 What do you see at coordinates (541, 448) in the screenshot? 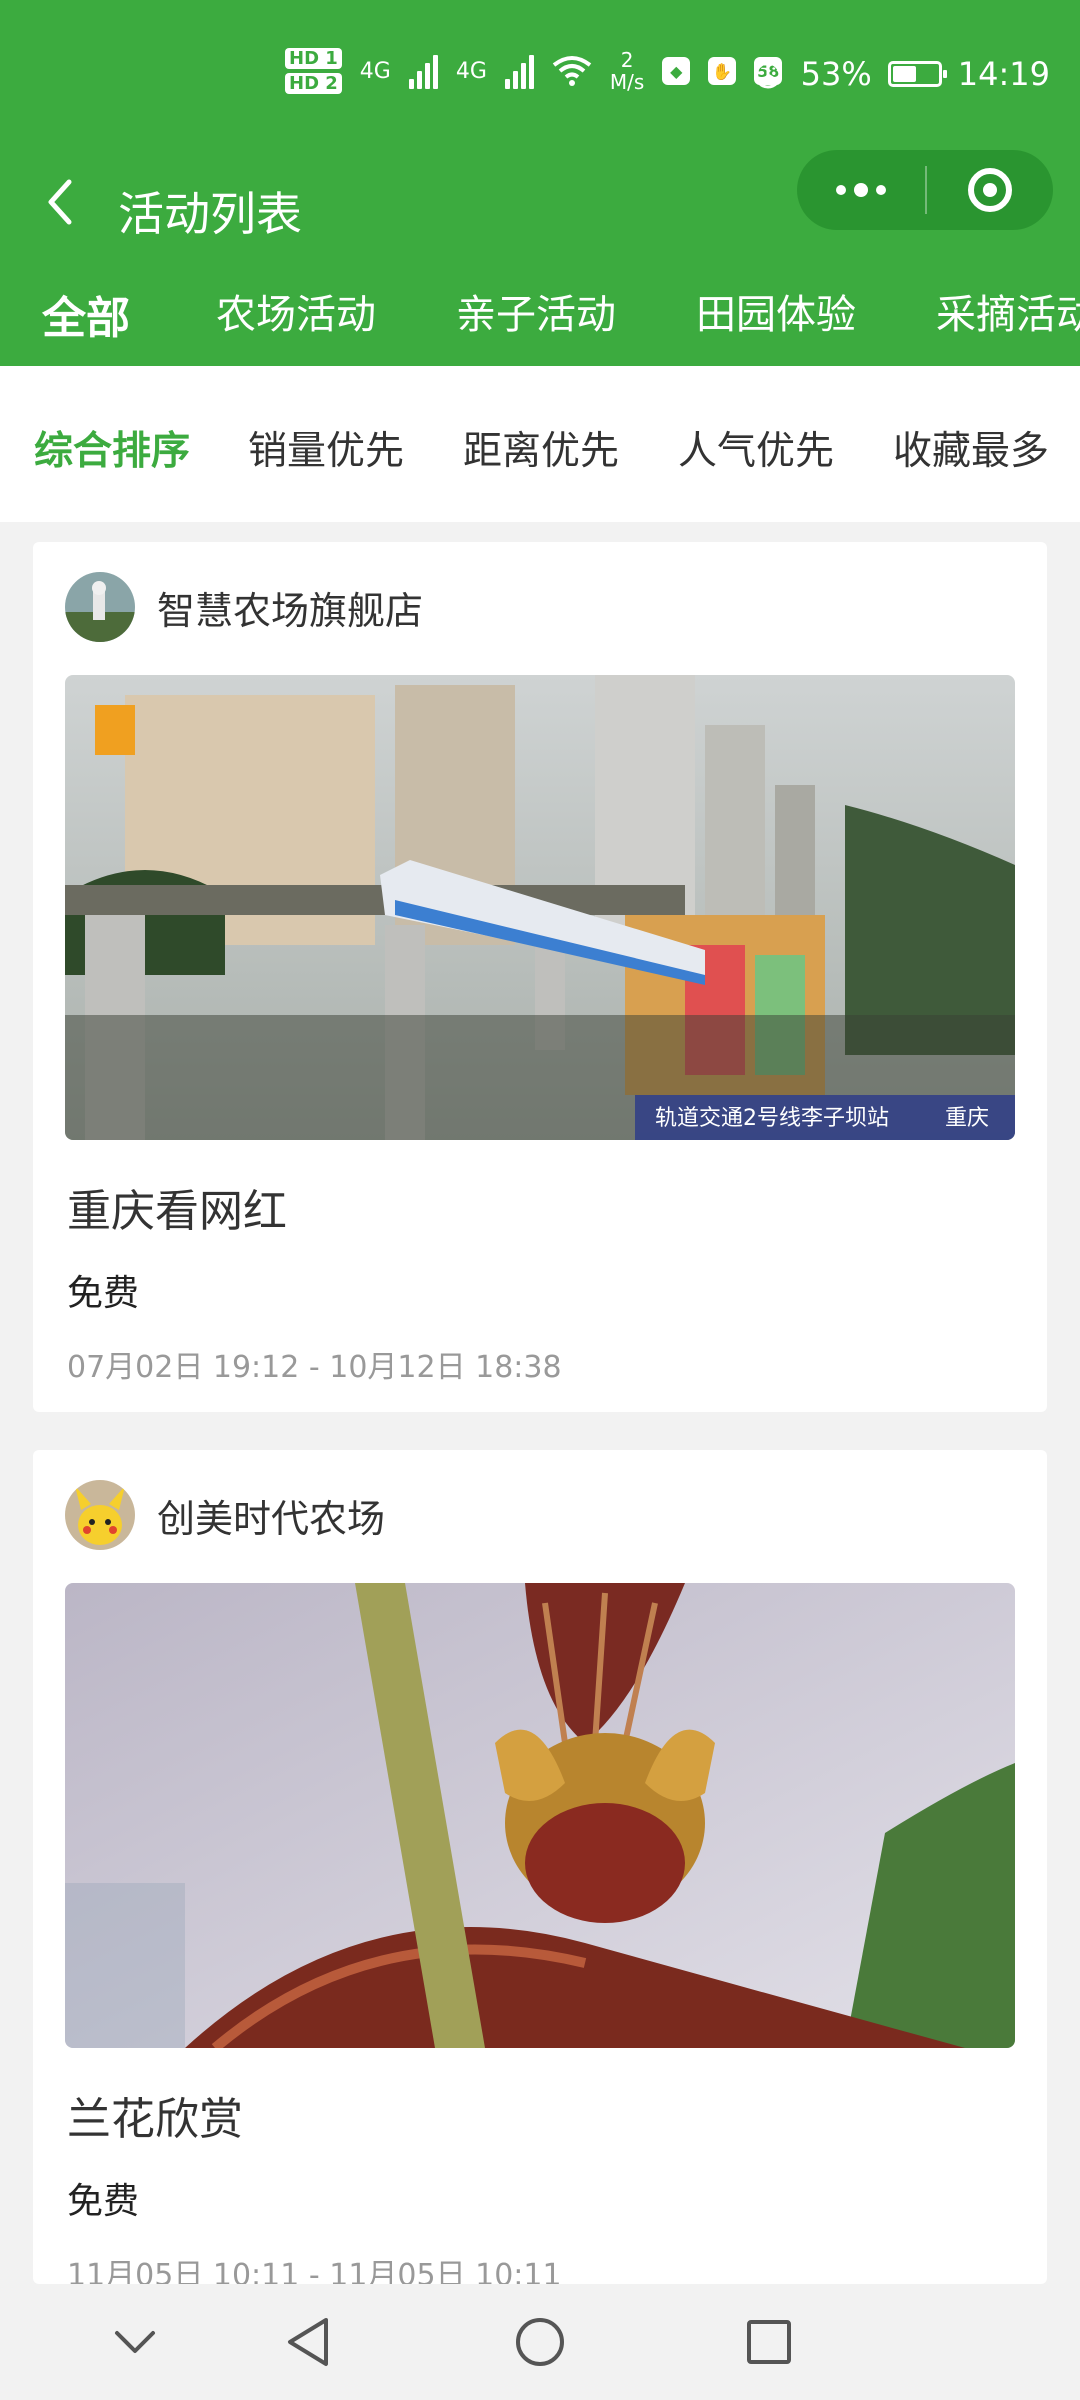
I see `sort-distance: 距离优先` at bounding box center [541, 448].